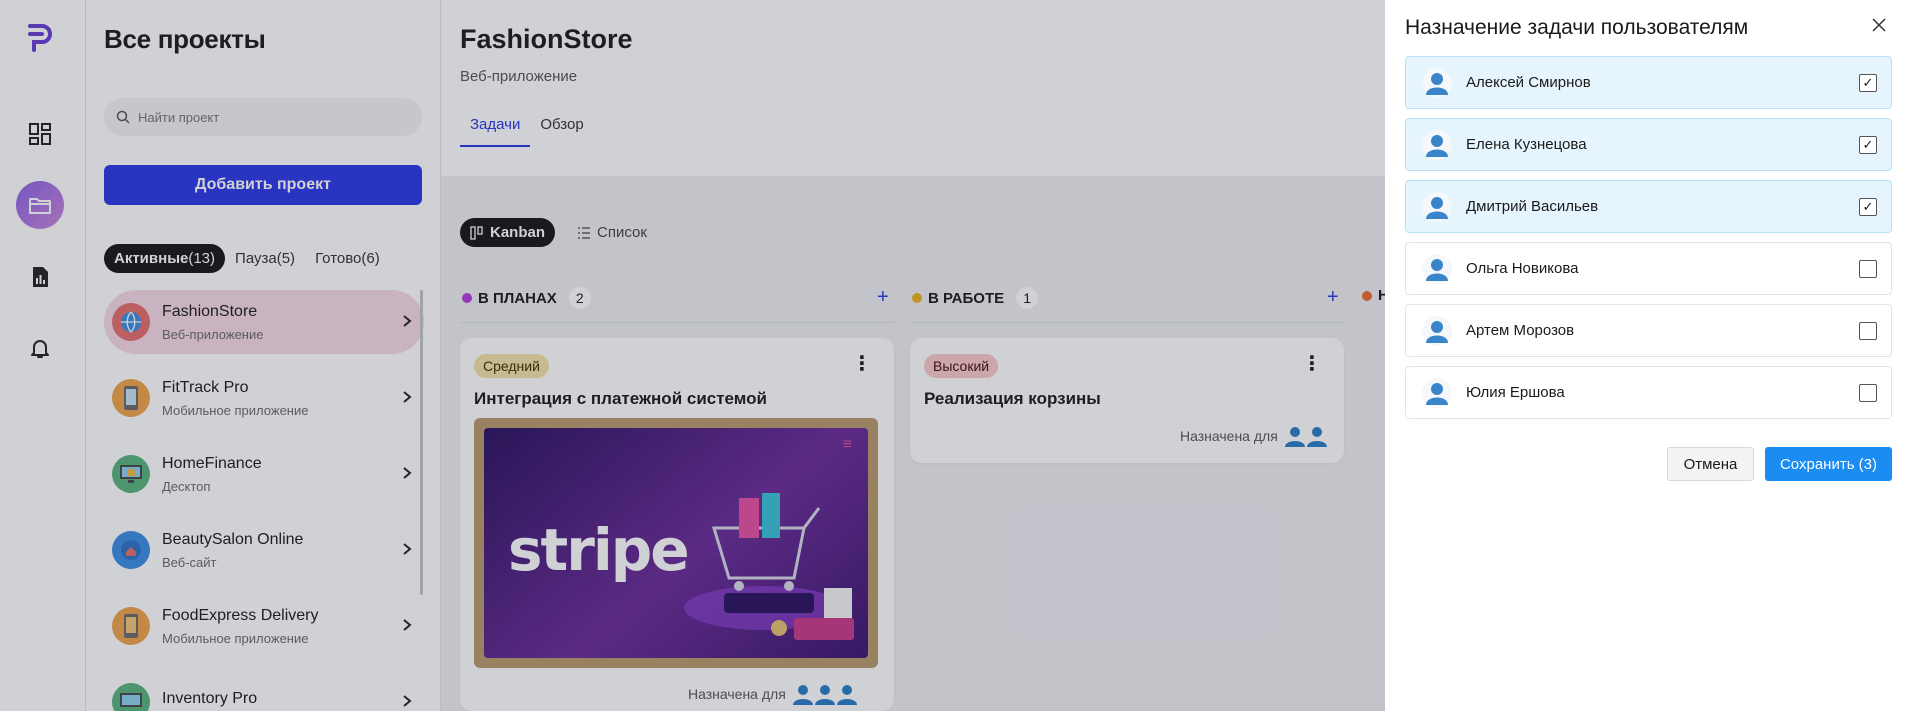  Describe the element at coordinates (1648, 330) in the screenshot. I see `user-row: Артем Морозов` at that location.